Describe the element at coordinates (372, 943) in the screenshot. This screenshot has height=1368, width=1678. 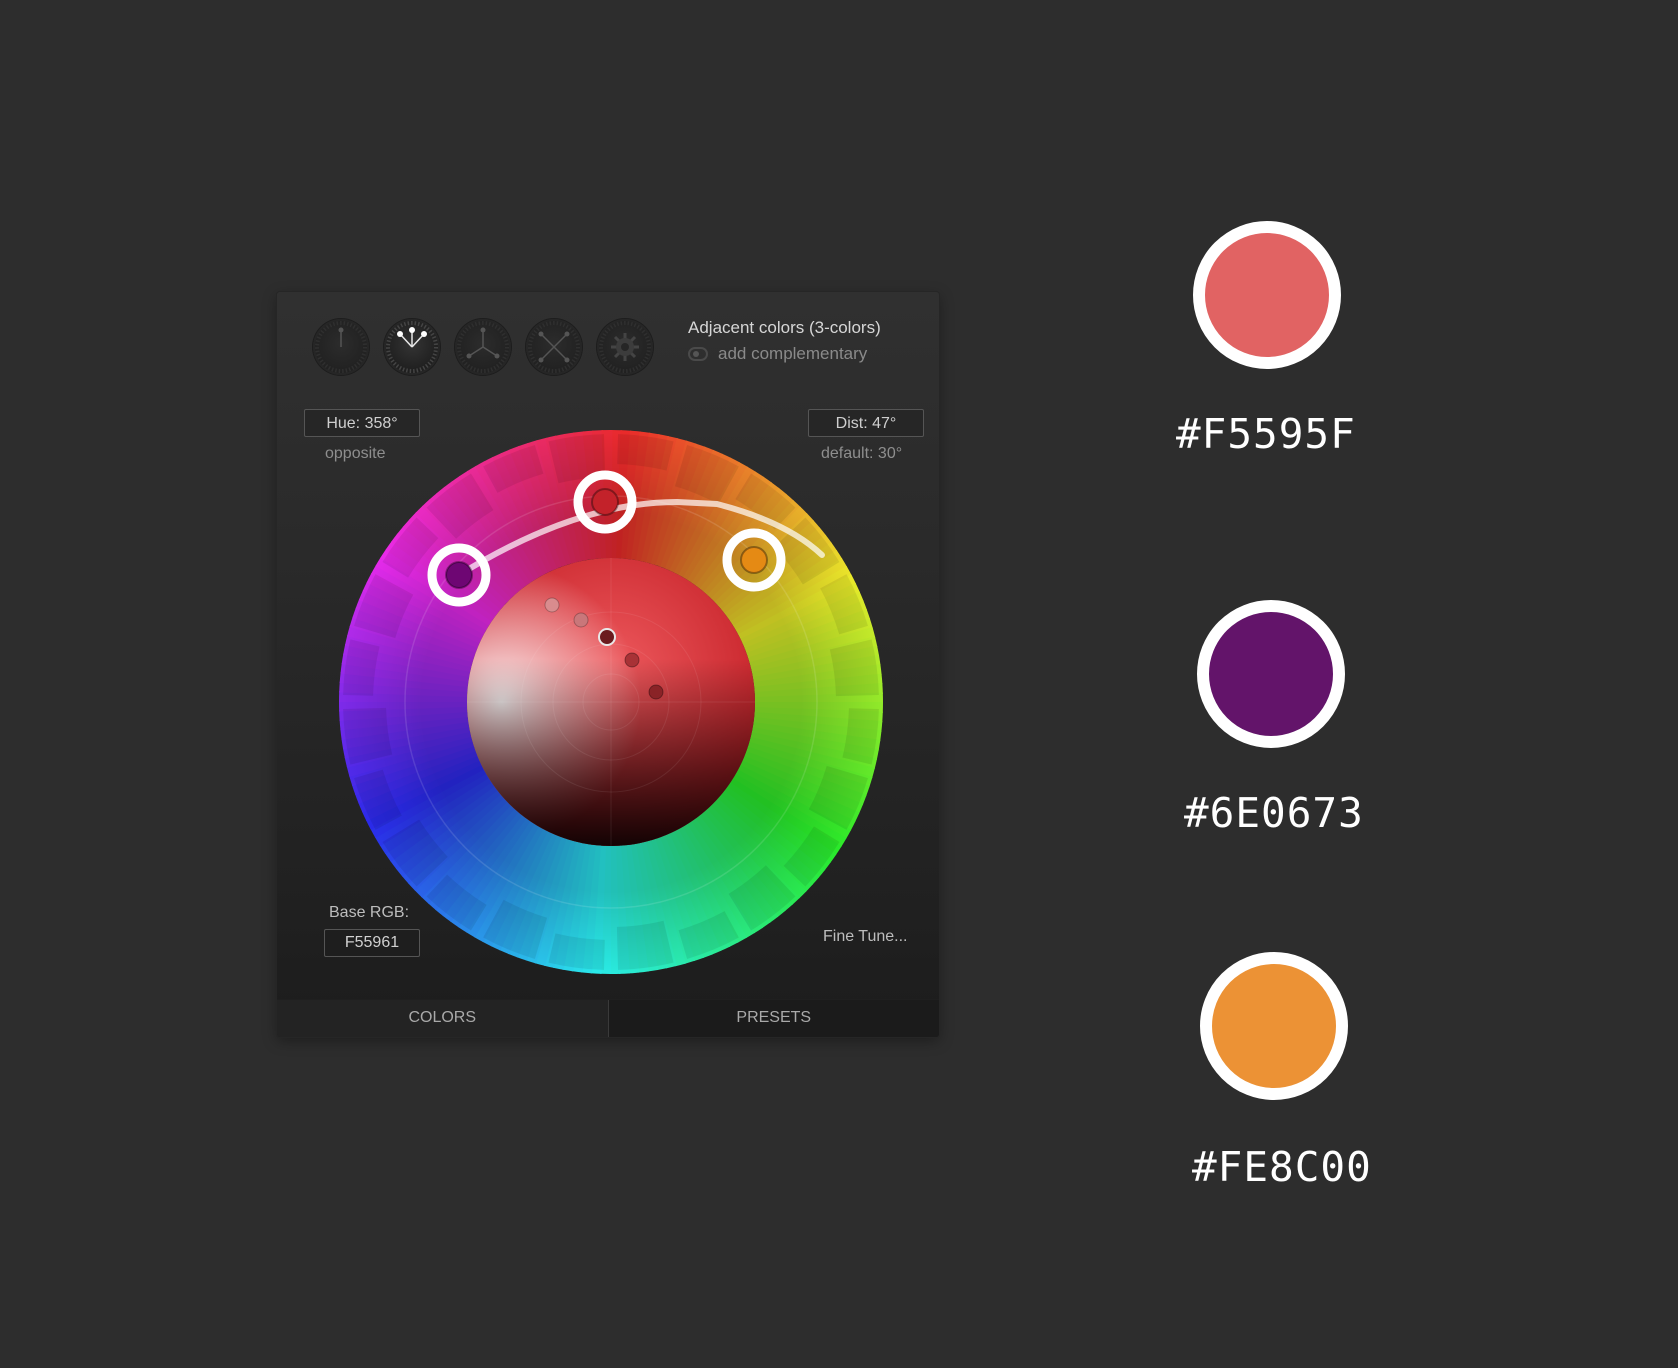
I see `base-rgb-input` at that location.